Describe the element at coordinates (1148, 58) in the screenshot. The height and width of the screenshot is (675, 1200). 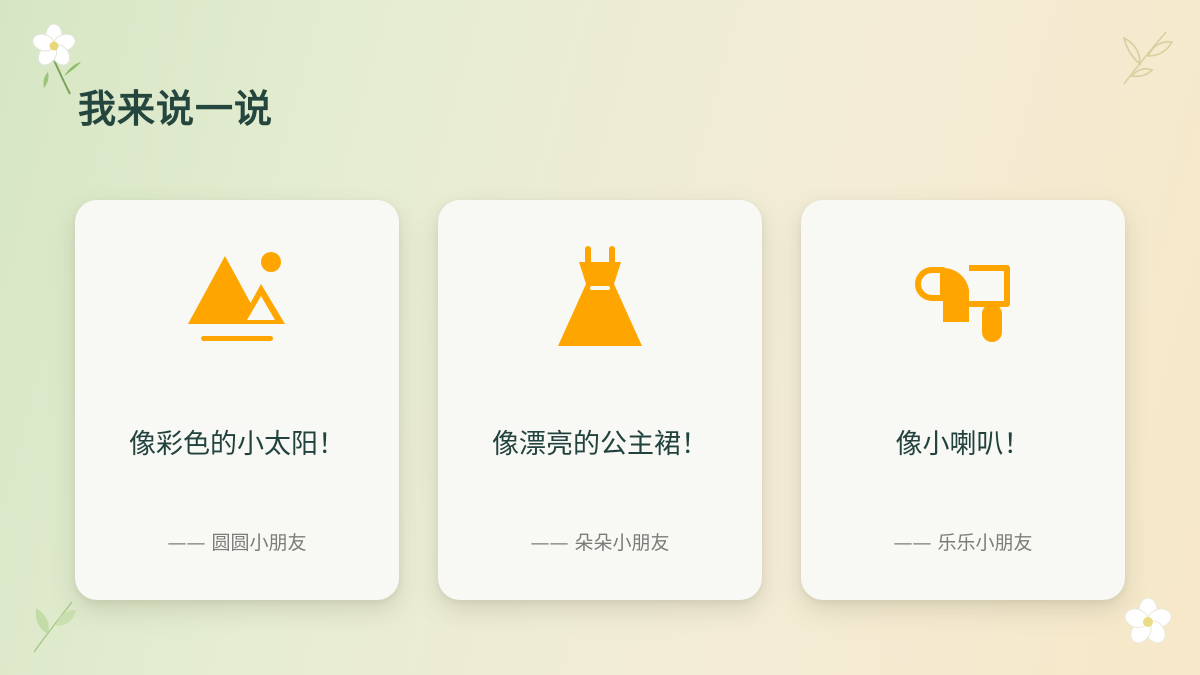
I see `leaf-outline-icon` at that location.